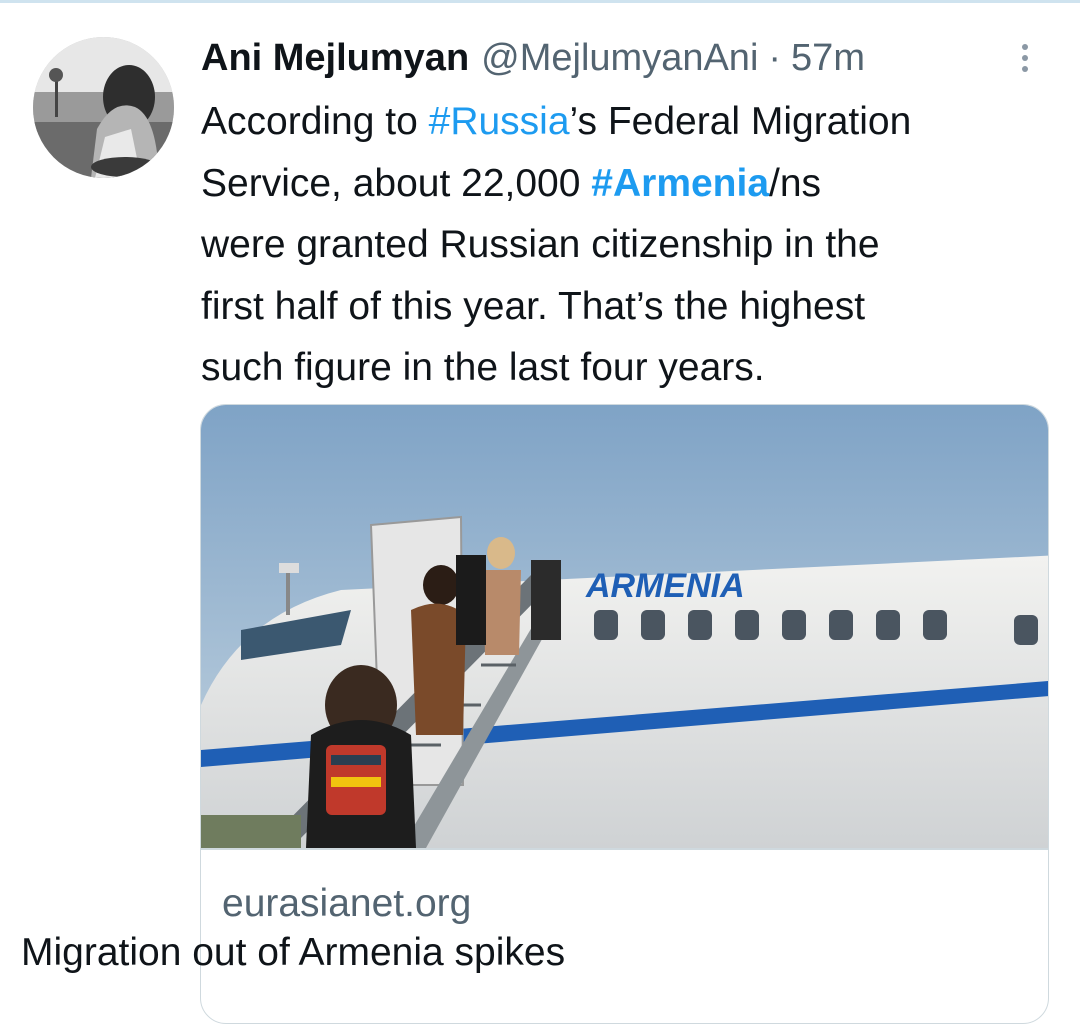  What do you see at coordinates (483, 367) in the screenshot?
I see `tweet-text-segment: such figure in the last four years.` at bounding box center [483, 367].